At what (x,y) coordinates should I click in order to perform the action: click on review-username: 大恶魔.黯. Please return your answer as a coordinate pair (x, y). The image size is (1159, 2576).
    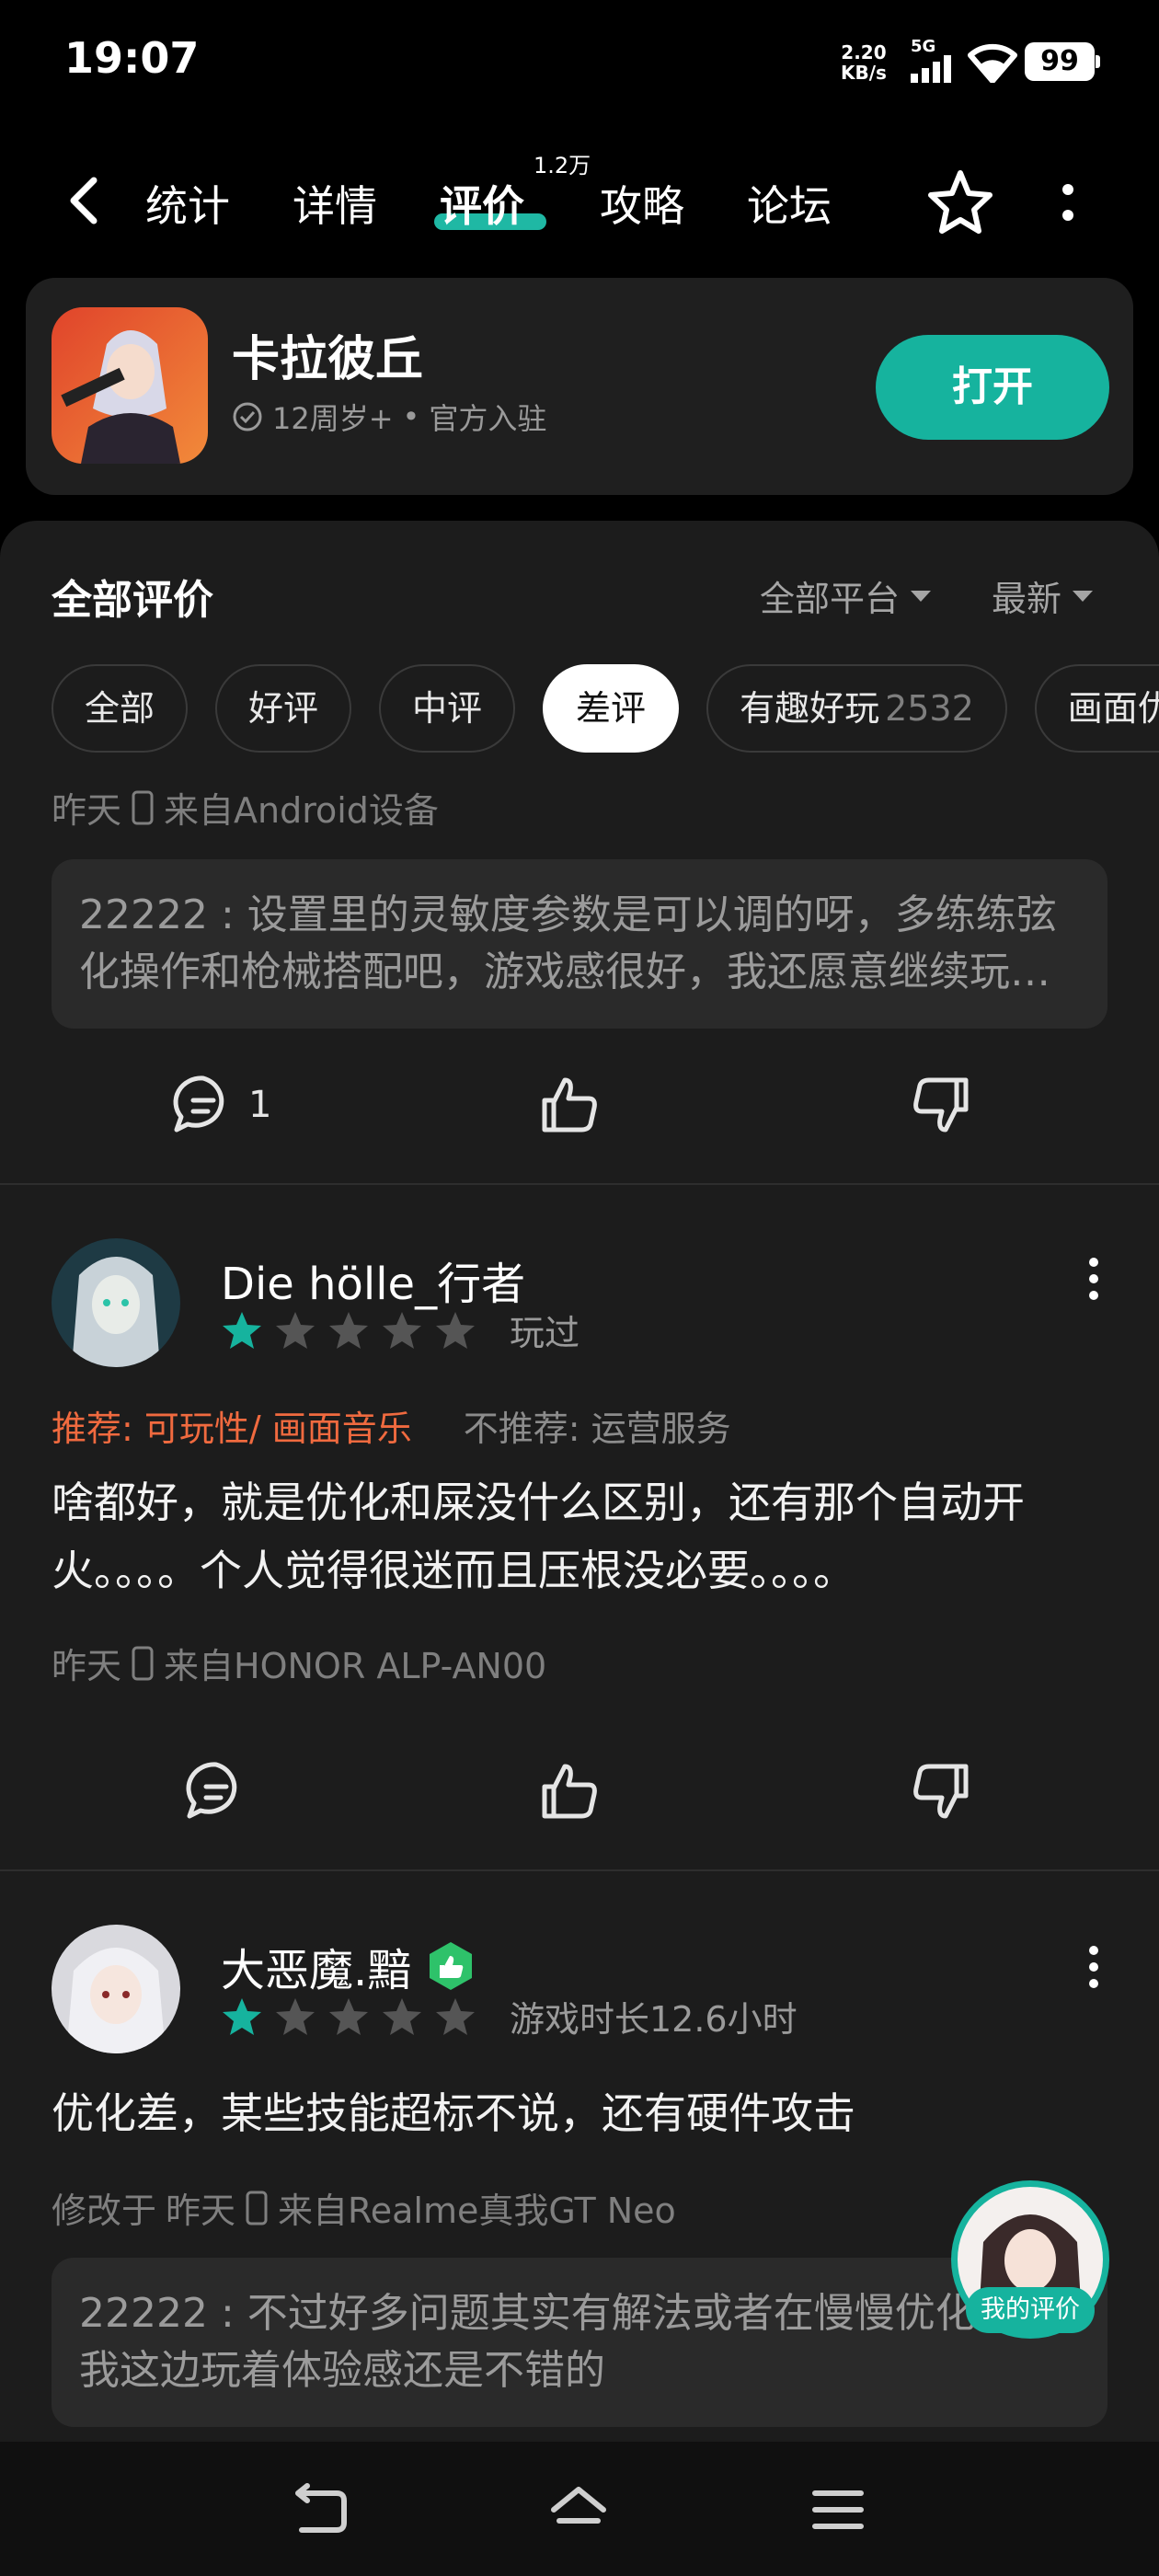
    Looking at the image, I should click on (316, 1966).